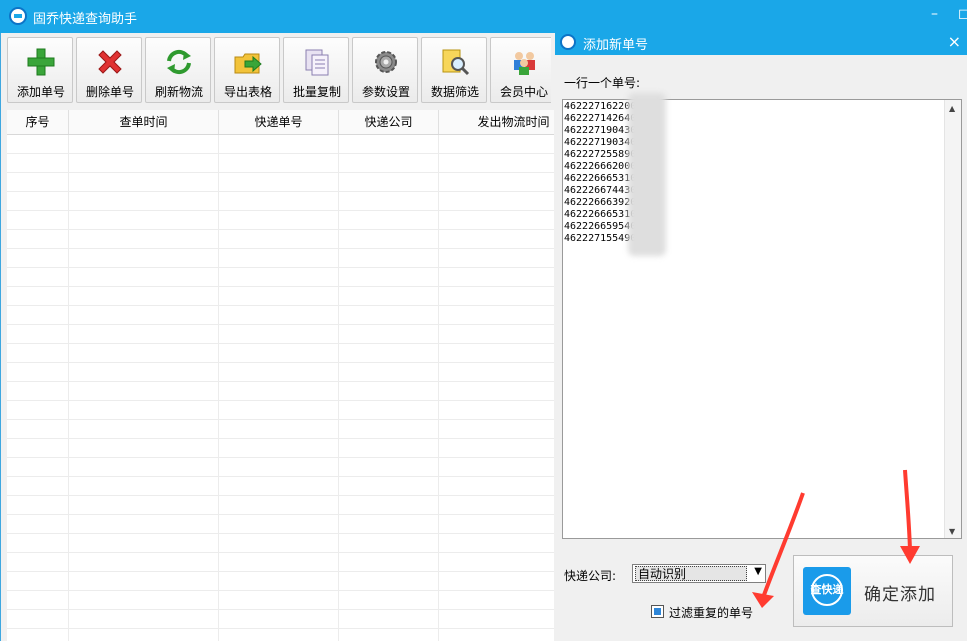  Describe the element at coordinates (110, 62) in the screenshot. I see `delete-icon` at that location.